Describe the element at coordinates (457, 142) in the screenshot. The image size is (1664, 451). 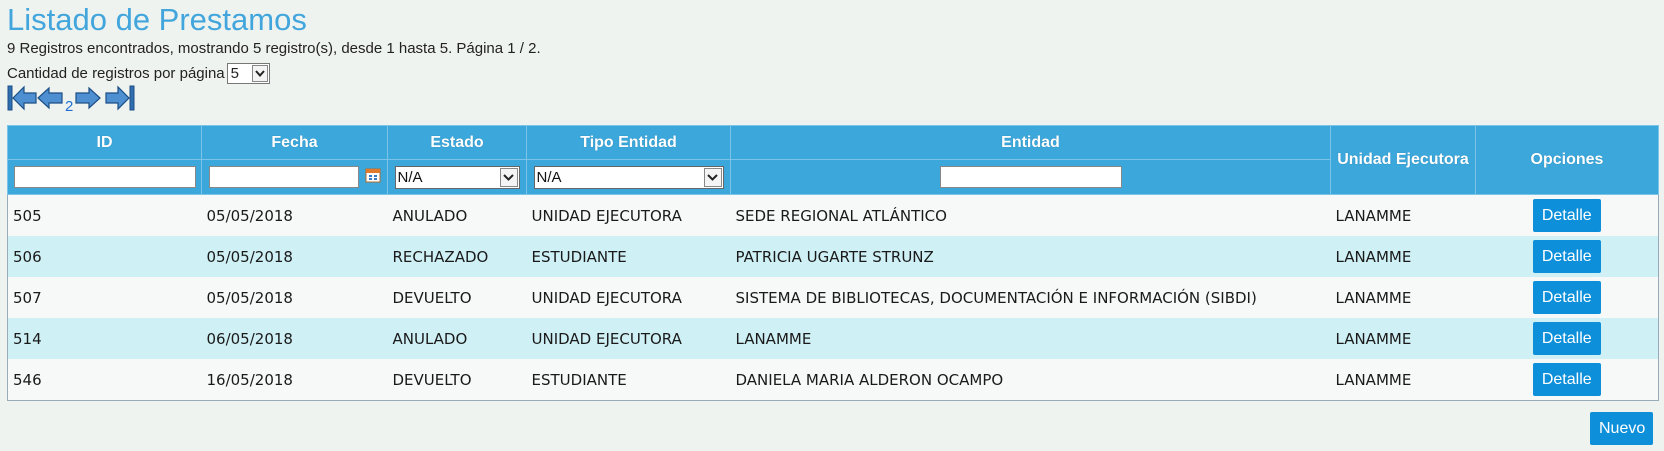
I see `column-header-estado: Estado` at that location.